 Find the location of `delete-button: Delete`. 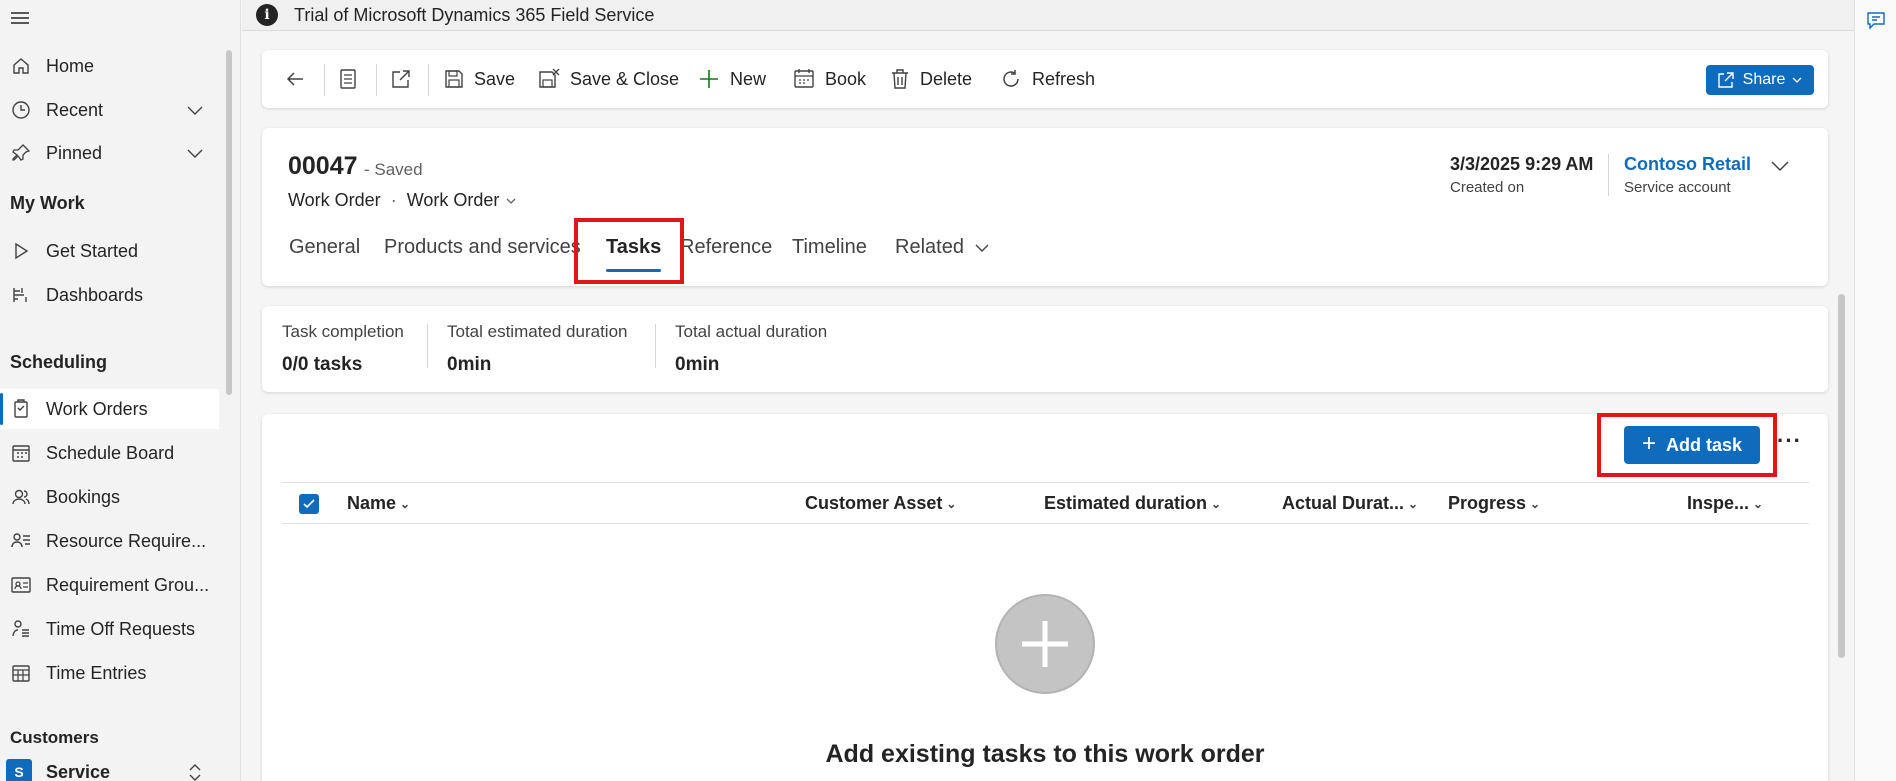

delete-button: Delete is located at coordinates (931, 79).